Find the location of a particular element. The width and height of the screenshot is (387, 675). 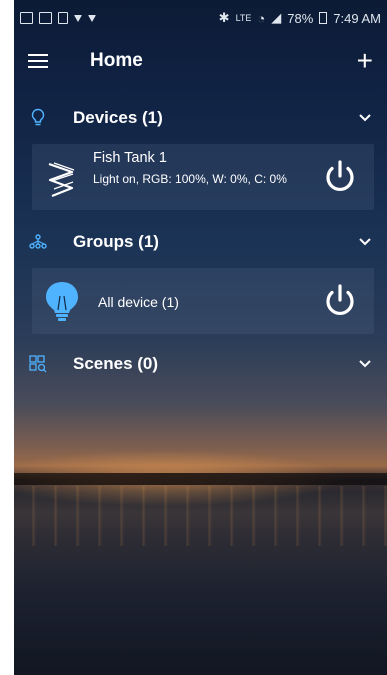

battery-percent: 78% is located at coordinates (300, 18).